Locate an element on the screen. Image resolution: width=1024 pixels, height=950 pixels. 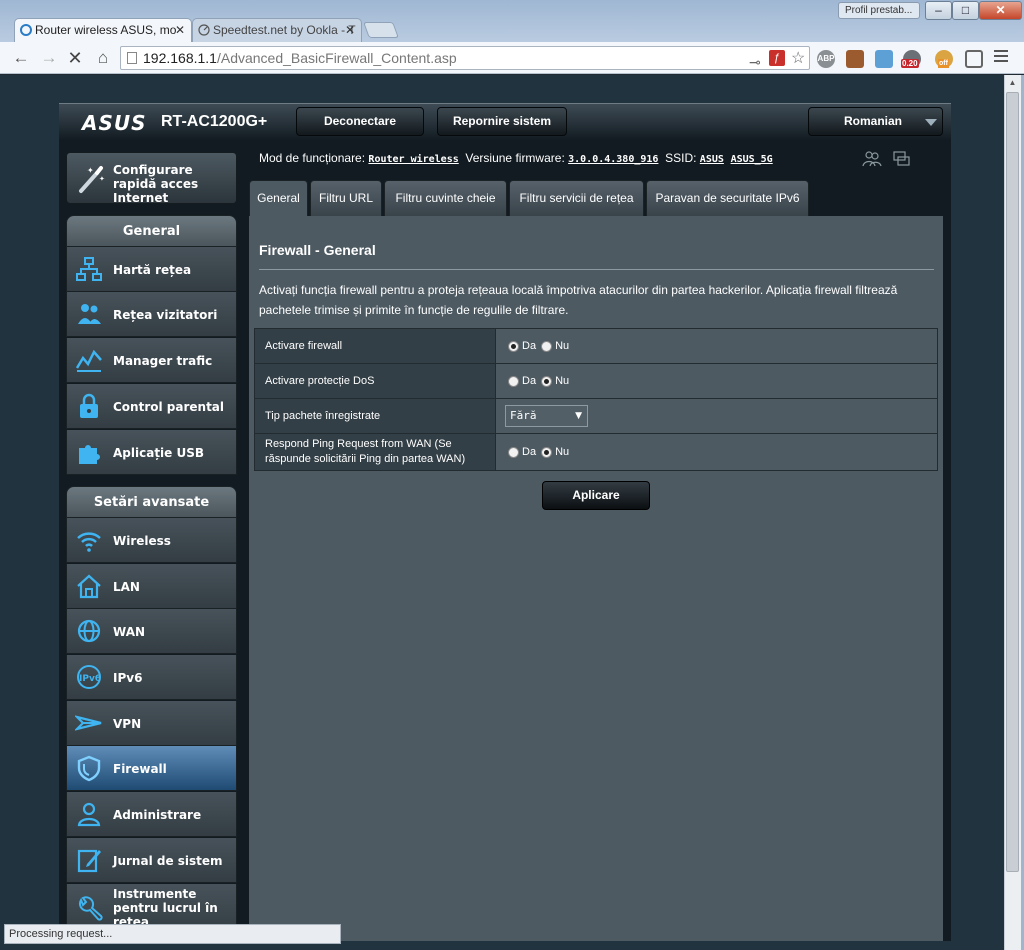
sidebar-item-wireless: Wireless is located at coordinates (151, 540).